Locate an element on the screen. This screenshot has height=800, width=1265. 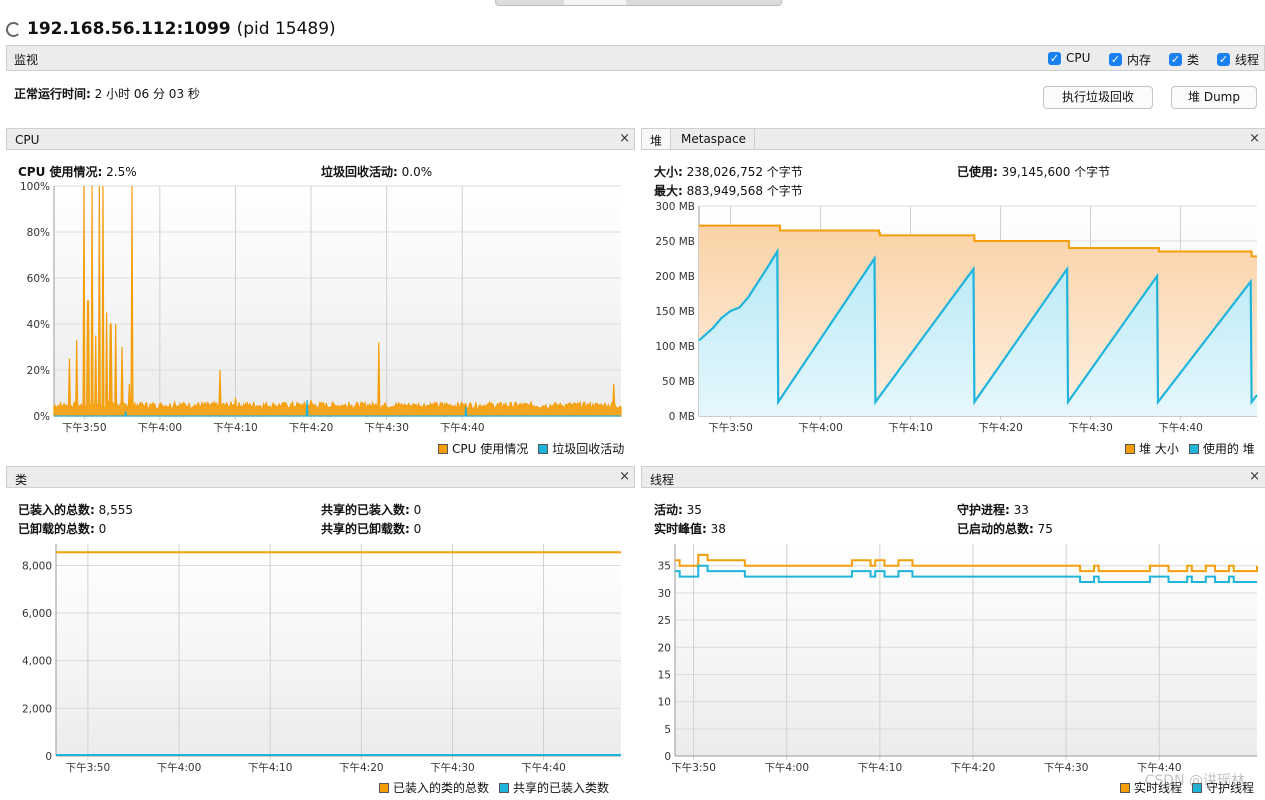
threads-panel-title: 线程 is located at coordinates (662, 480).